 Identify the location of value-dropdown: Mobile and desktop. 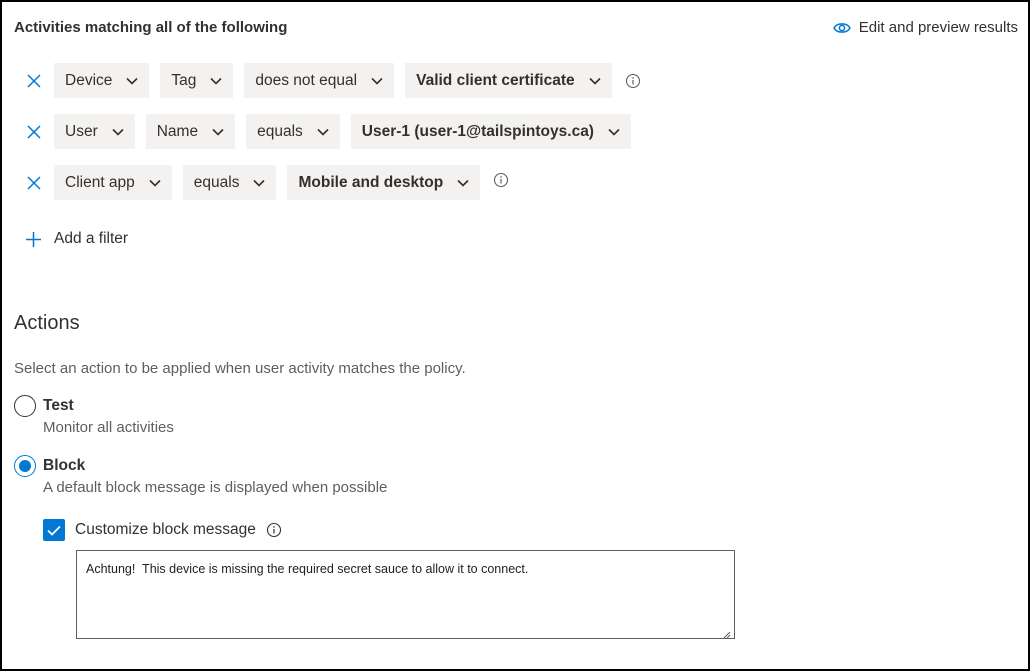
(384, 182).